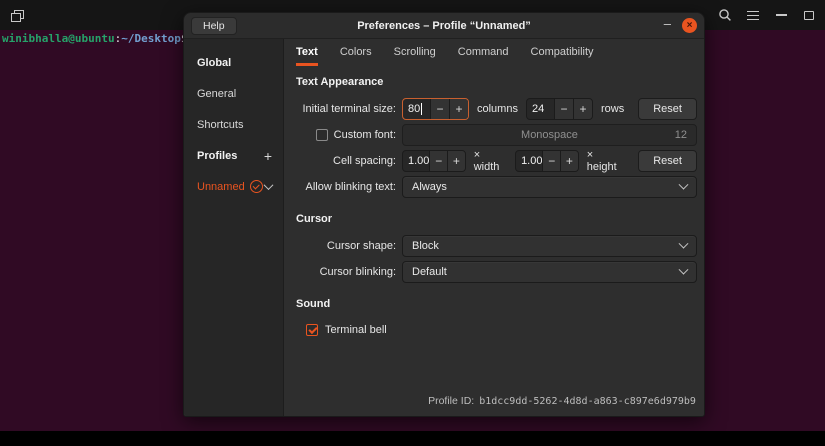 This screenshot has width=825, height=446. I want to click on add-profile-button: +, so click(268, 156).